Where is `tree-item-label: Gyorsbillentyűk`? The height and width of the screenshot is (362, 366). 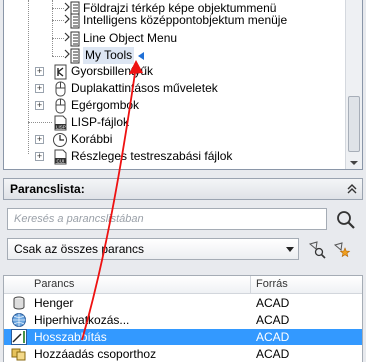
tree-item-label: Gyorsbillentyűk is located at coordinates (112, 71).